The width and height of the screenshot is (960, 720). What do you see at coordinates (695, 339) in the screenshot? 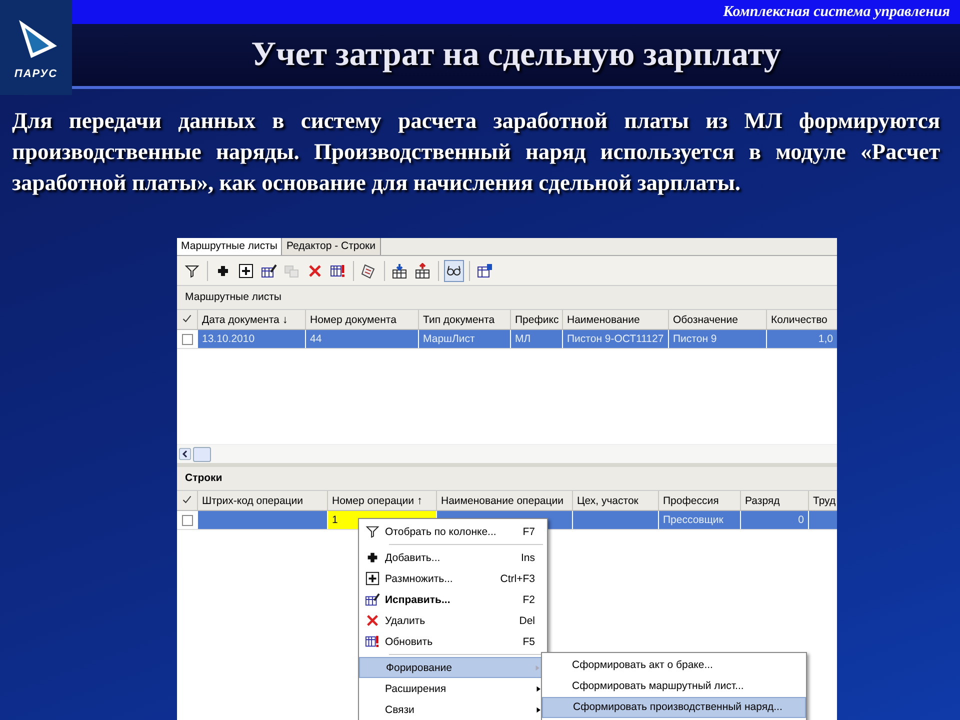
I see `table-cell: Пистон 9` at bounding box center [695, 339].